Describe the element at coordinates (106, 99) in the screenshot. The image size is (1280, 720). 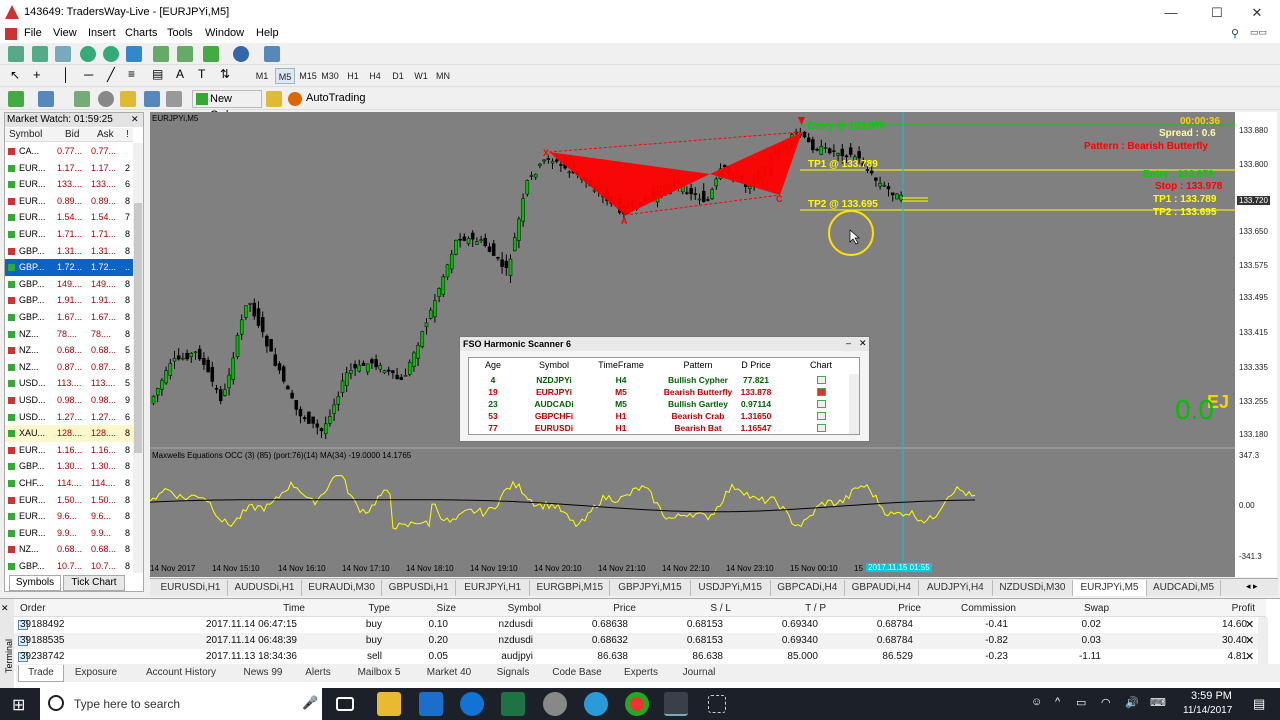
I see `navigator-icon` at that location.